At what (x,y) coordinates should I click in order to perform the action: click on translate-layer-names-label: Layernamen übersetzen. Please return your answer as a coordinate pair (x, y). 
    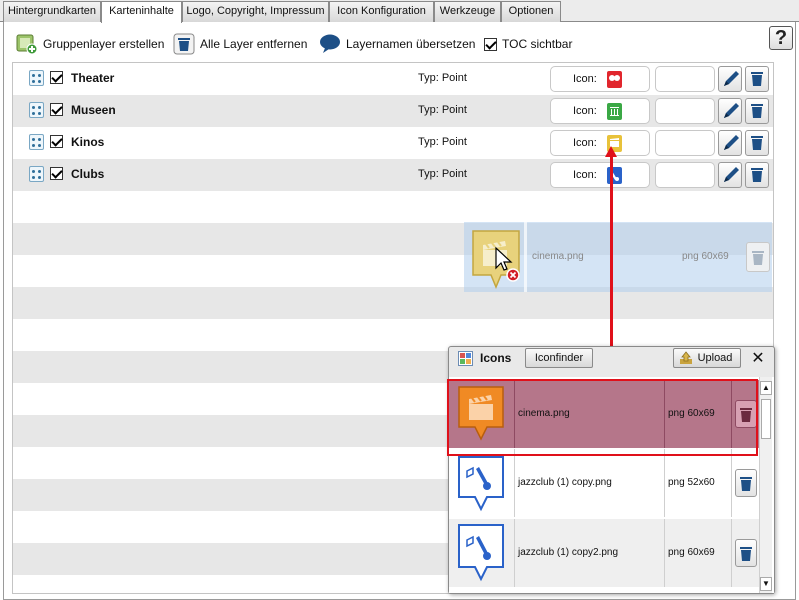
    Looking at the image, I should click on (411, 44).